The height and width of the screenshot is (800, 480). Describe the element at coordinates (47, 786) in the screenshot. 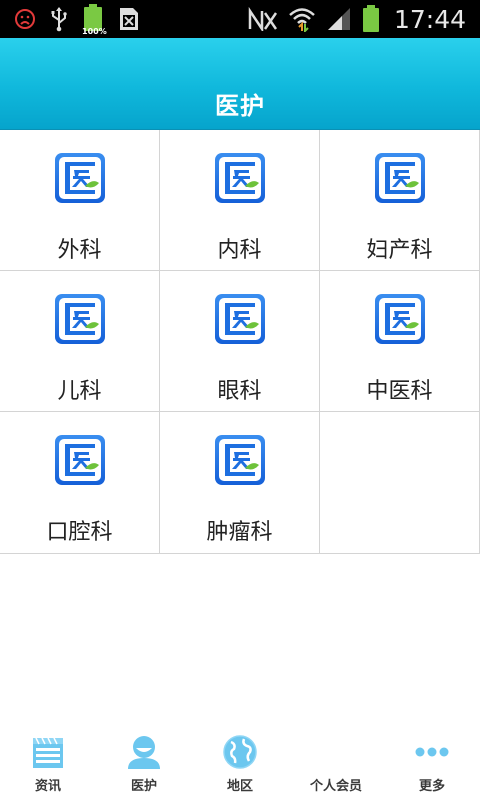

I see `nav-label: 资讯` at that location.